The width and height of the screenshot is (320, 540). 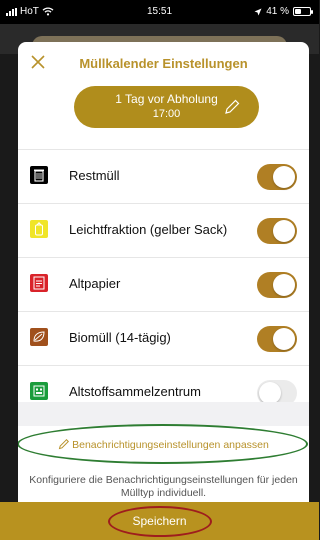 What do you see at coordinates (120, 337) in the screenshot?
I see `waste-type-label: Biomüll (14-tägig)` at bounding box center [120, 337].